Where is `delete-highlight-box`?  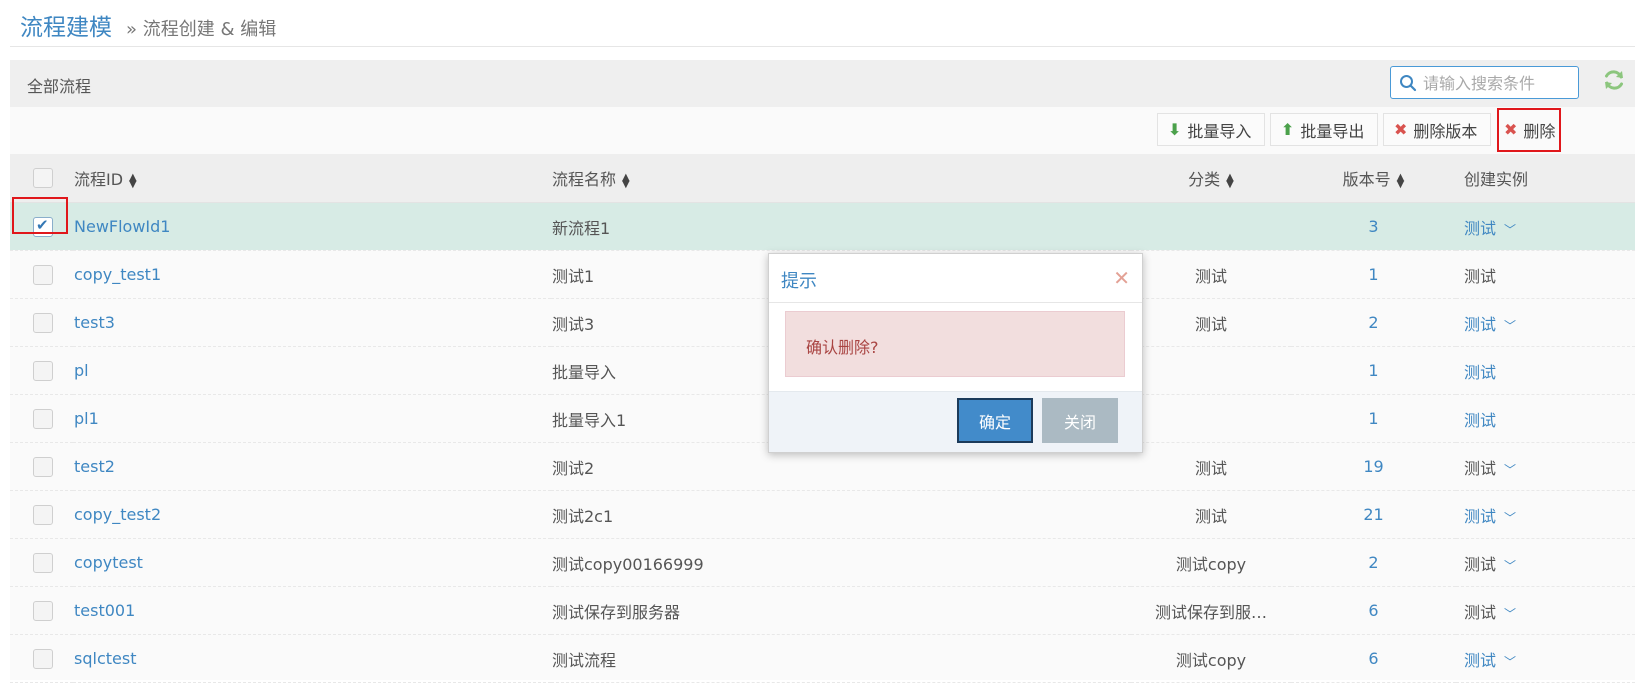 delete-highlight-box is located at coordinates (1529, 130).